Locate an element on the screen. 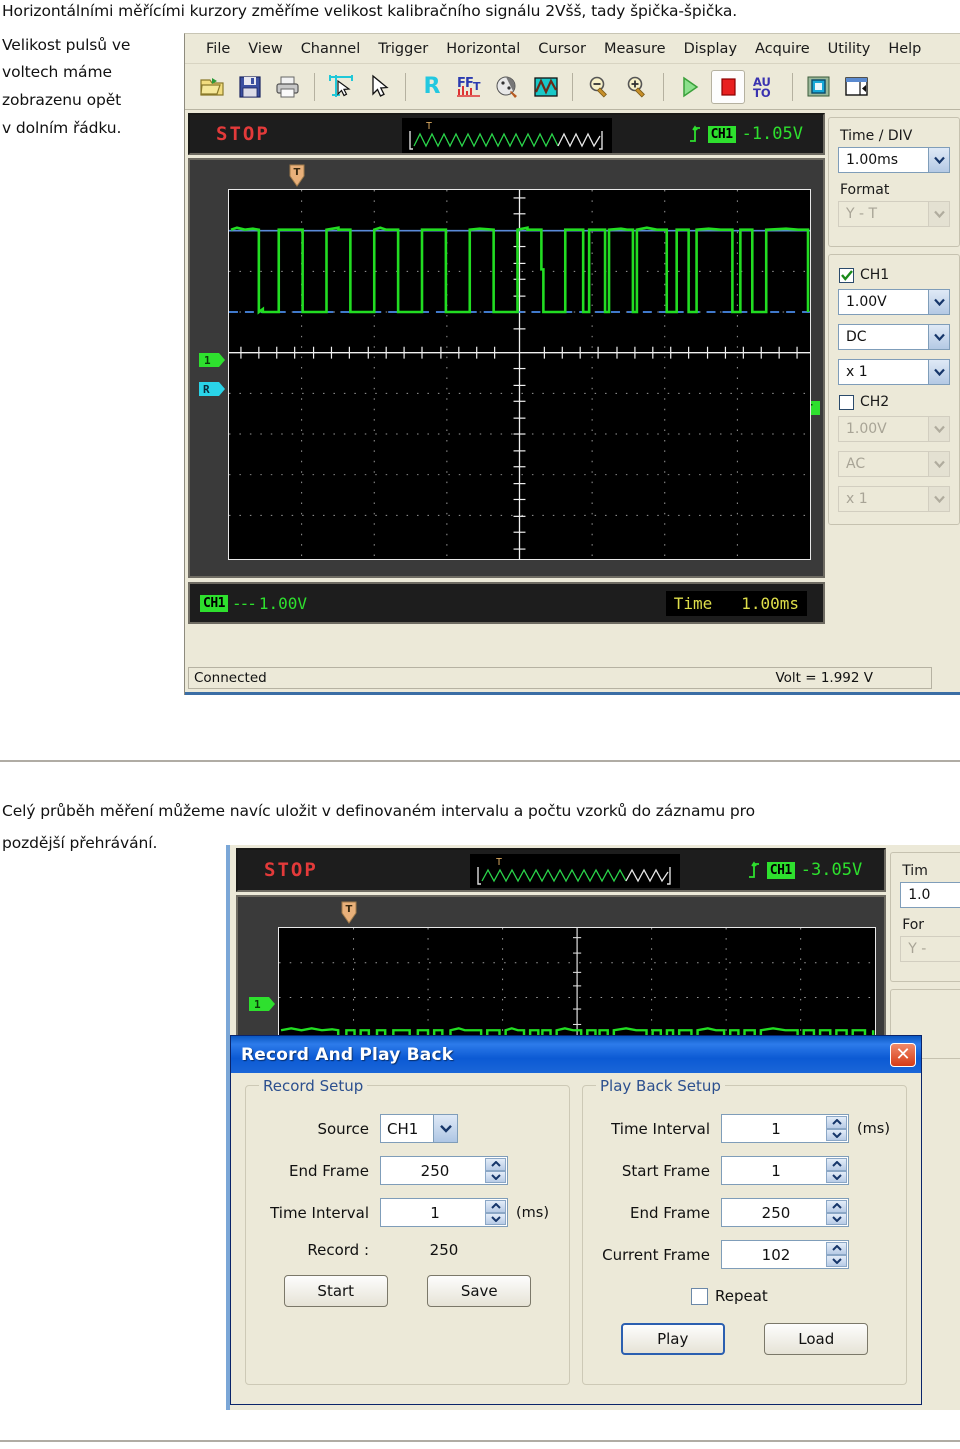  auto-icon: AU TO is located at coordinates (766, 87).